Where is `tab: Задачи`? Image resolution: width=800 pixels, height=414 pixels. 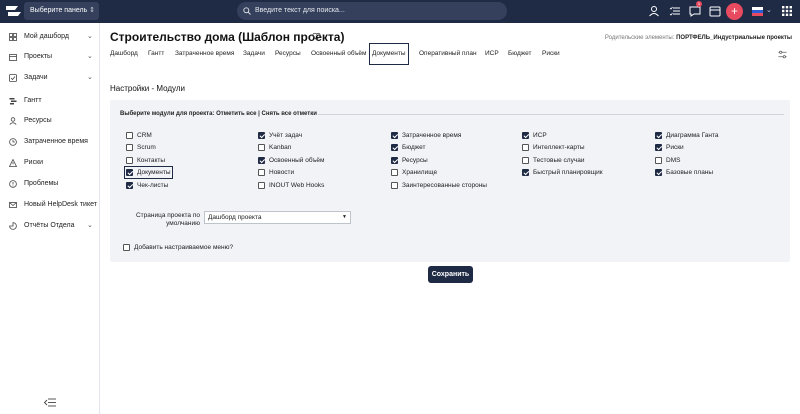 tab: Задачи is located at coordinates (254, 54).